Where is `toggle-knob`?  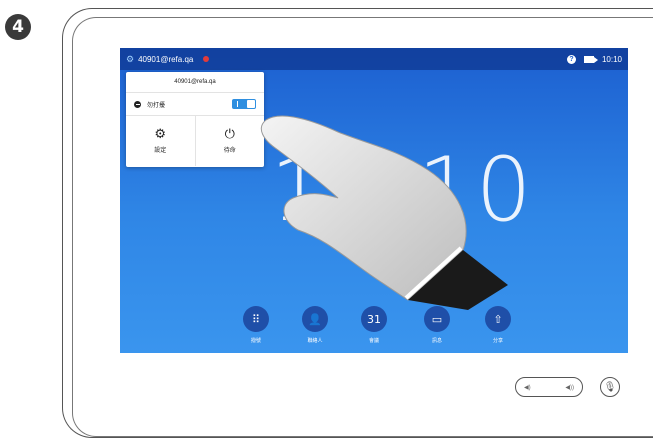 toggle-knob is located at coordinates (251, 104).